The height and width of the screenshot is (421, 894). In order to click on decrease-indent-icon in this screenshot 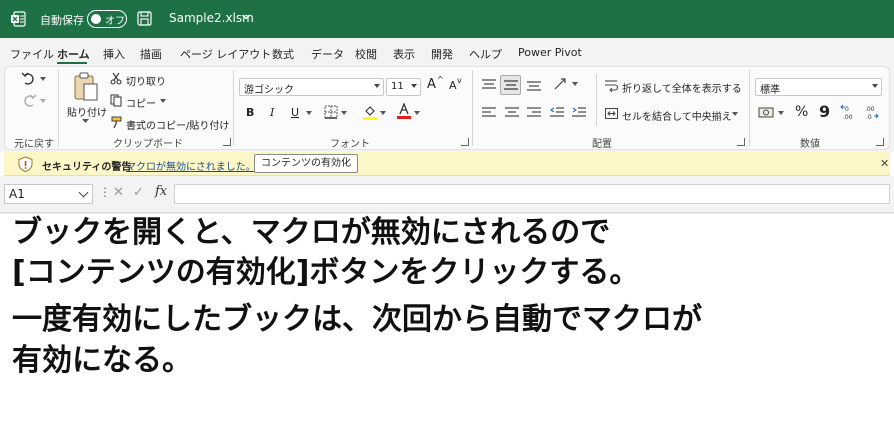, I will do `click(557, 113)`.